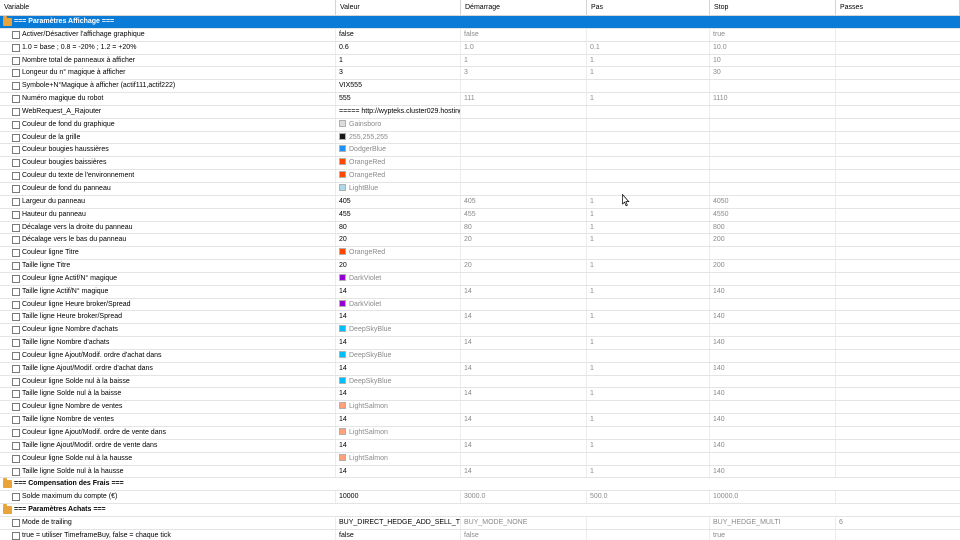  I want to click on stop-cell: 4050, so click(773, 201).